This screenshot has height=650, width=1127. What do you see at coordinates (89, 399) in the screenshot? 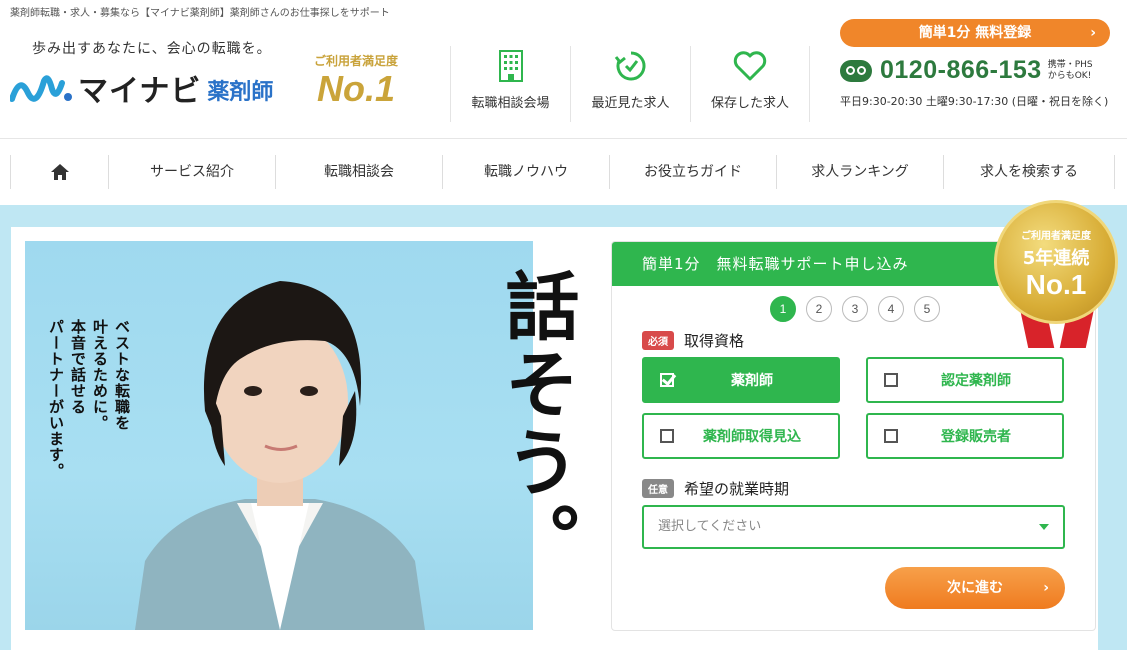
I see `hero-copy: ベストな転職を 叶えるために。 本音で話せる パートナーがいます。` at bounding box center [89, 399].